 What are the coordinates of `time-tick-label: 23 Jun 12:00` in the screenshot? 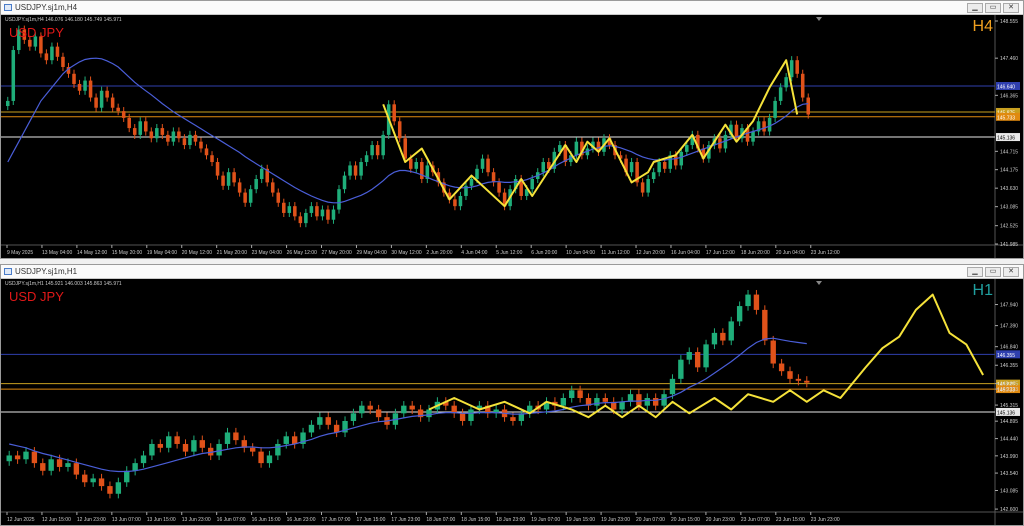 It's located at (825, 253).